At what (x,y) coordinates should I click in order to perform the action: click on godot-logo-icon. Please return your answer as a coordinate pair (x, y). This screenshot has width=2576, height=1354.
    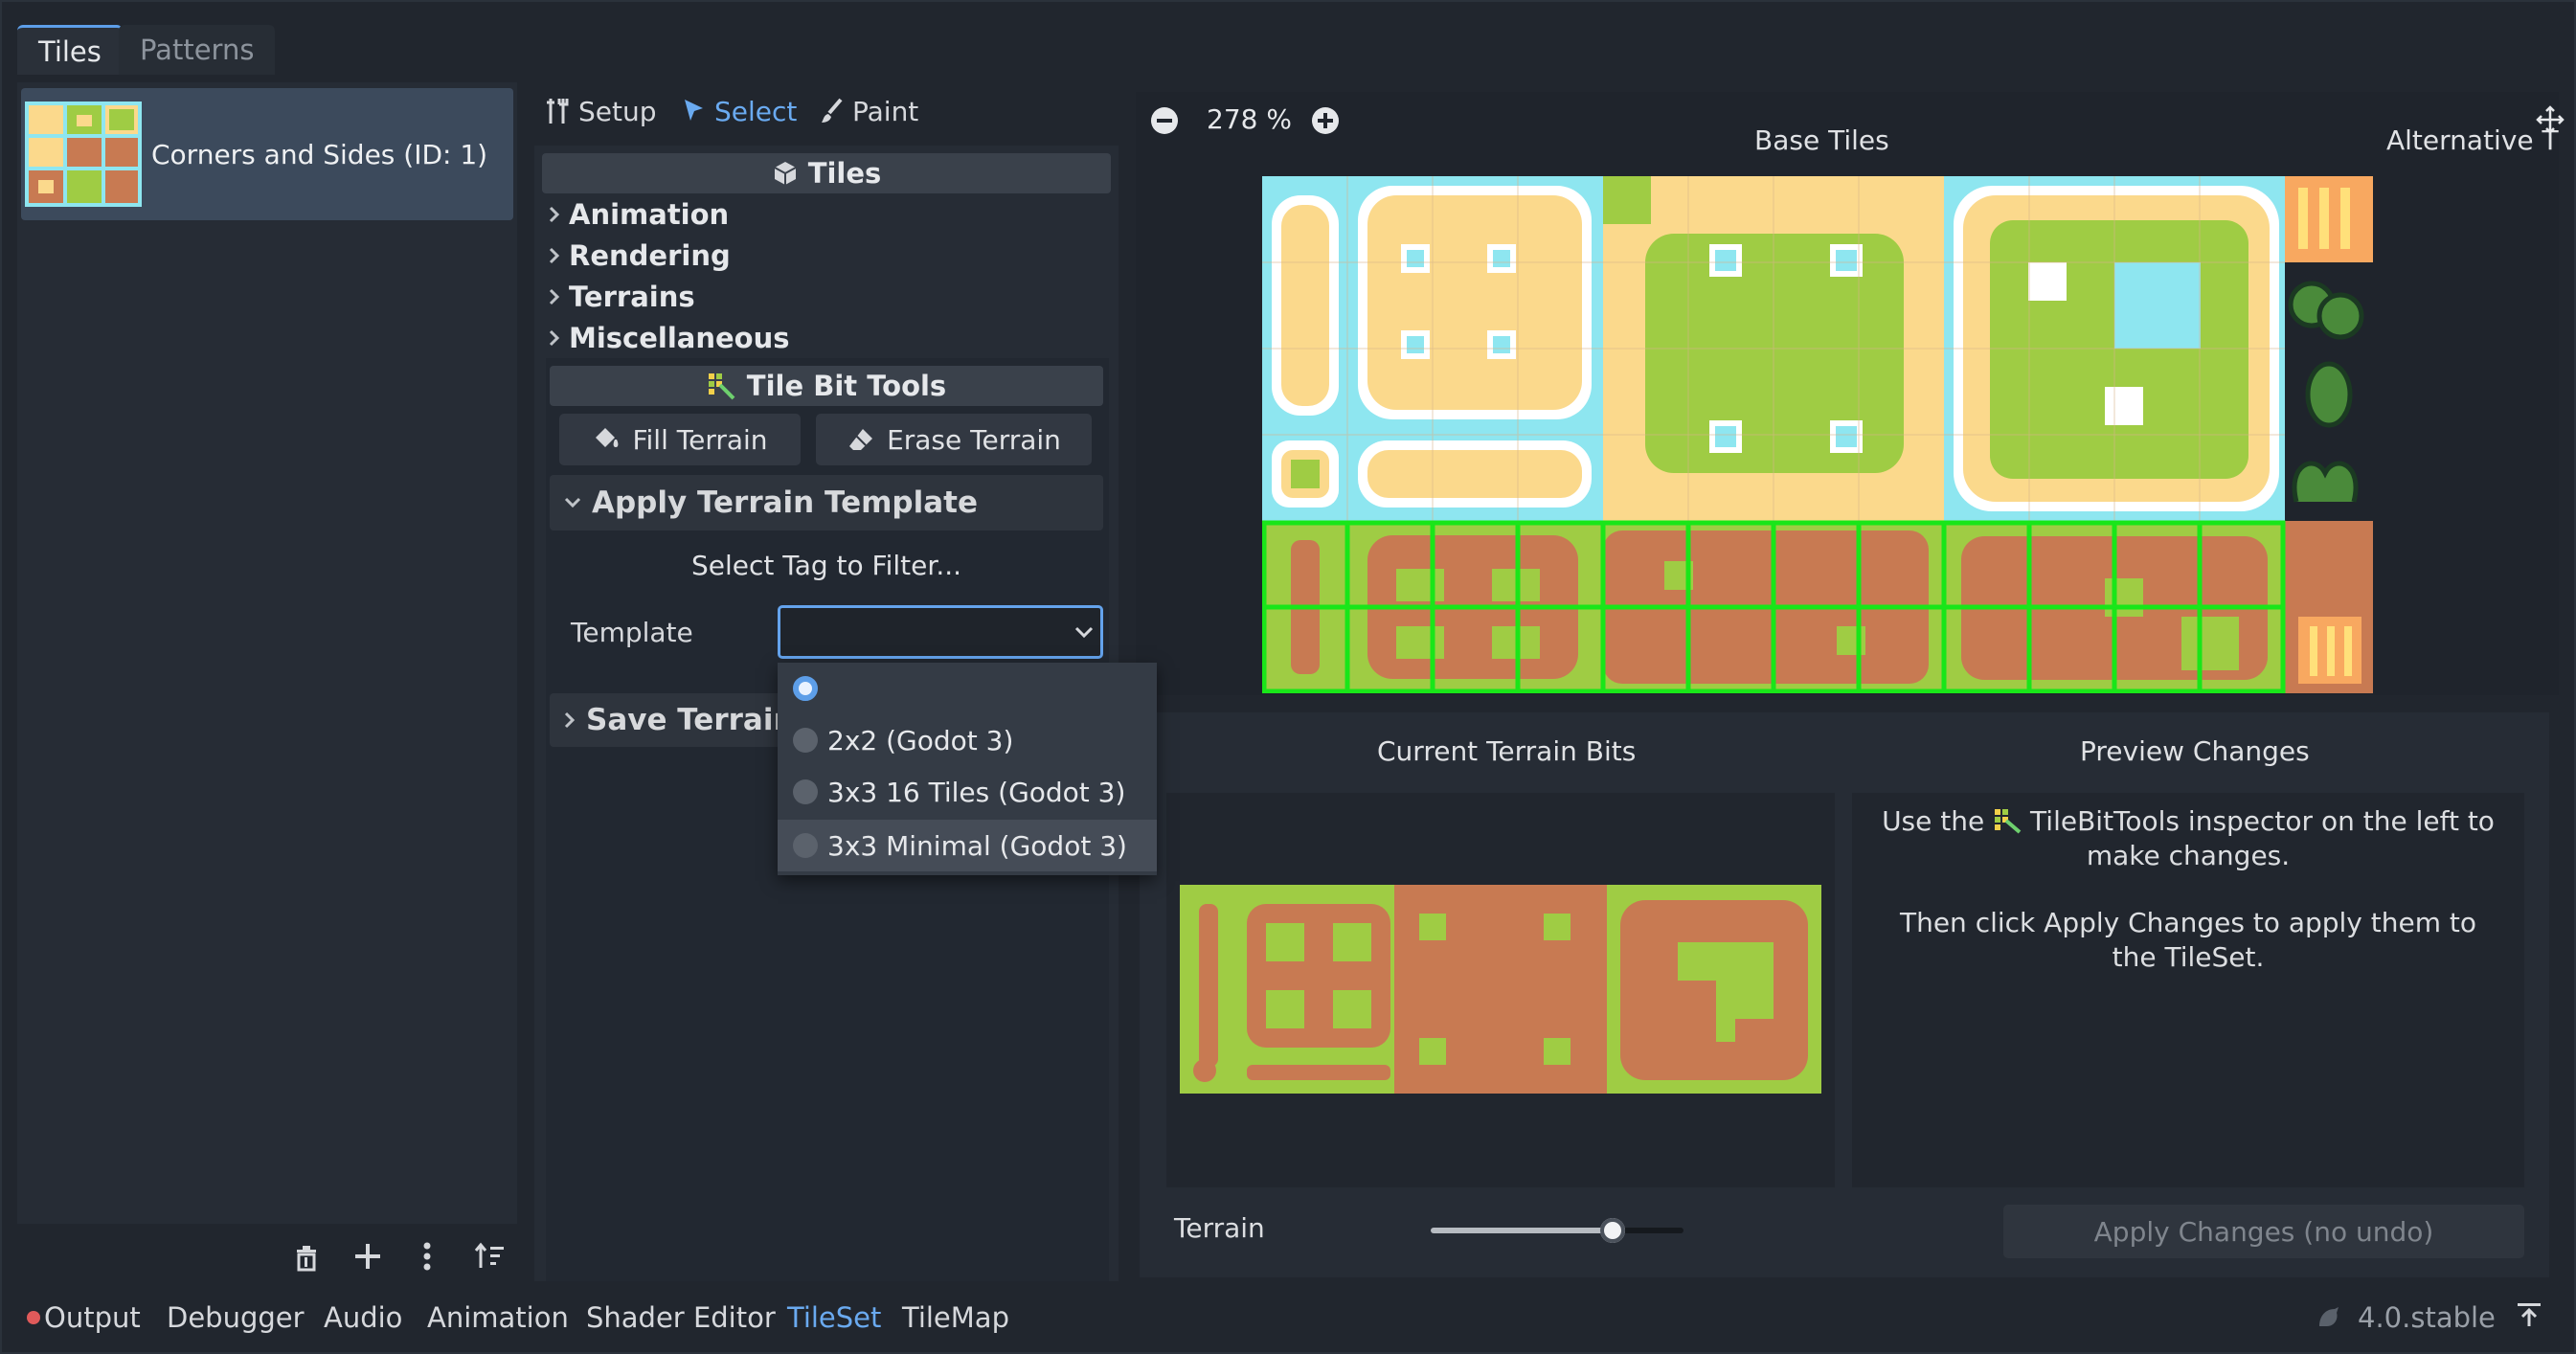
    Looking at the image, I should click on (2329, 1316).